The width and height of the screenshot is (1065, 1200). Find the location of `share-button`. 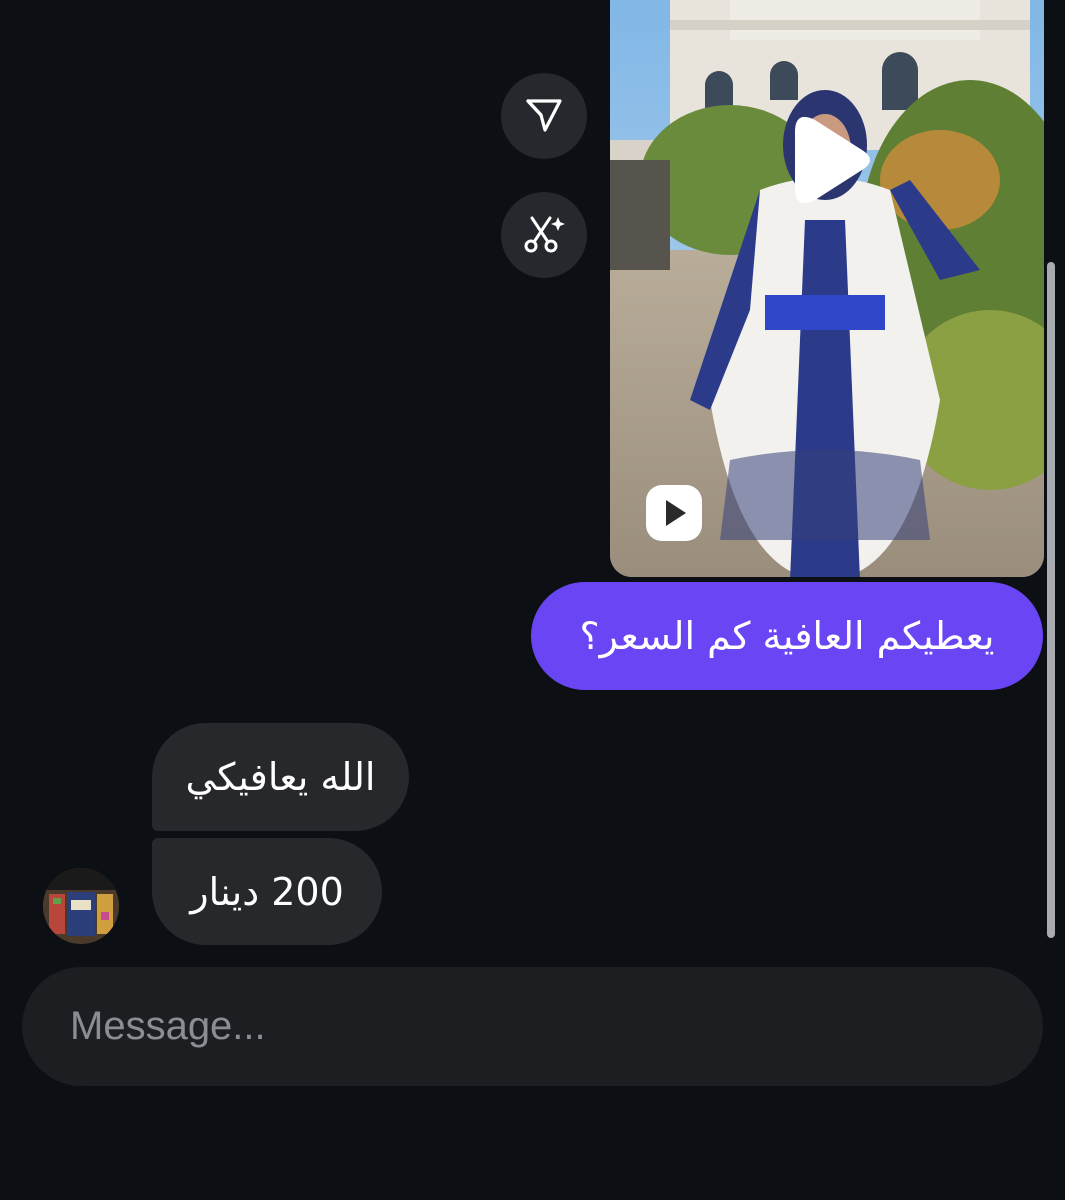

share-button is located at coordinates (544, 116).